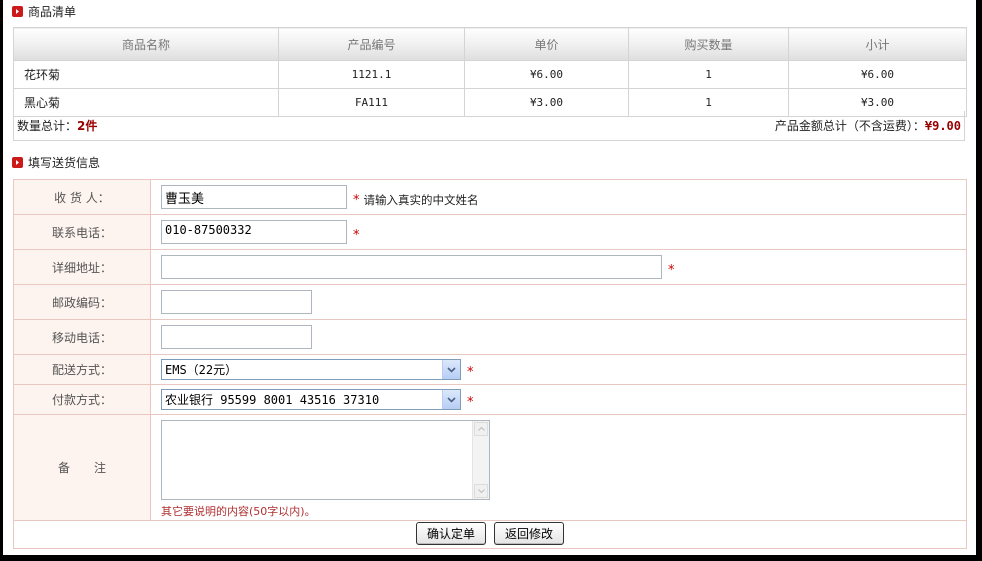 The width and height of the screenshot is (982, 561). I want to click on payment-label: 付款方式：, so click(82, 399).